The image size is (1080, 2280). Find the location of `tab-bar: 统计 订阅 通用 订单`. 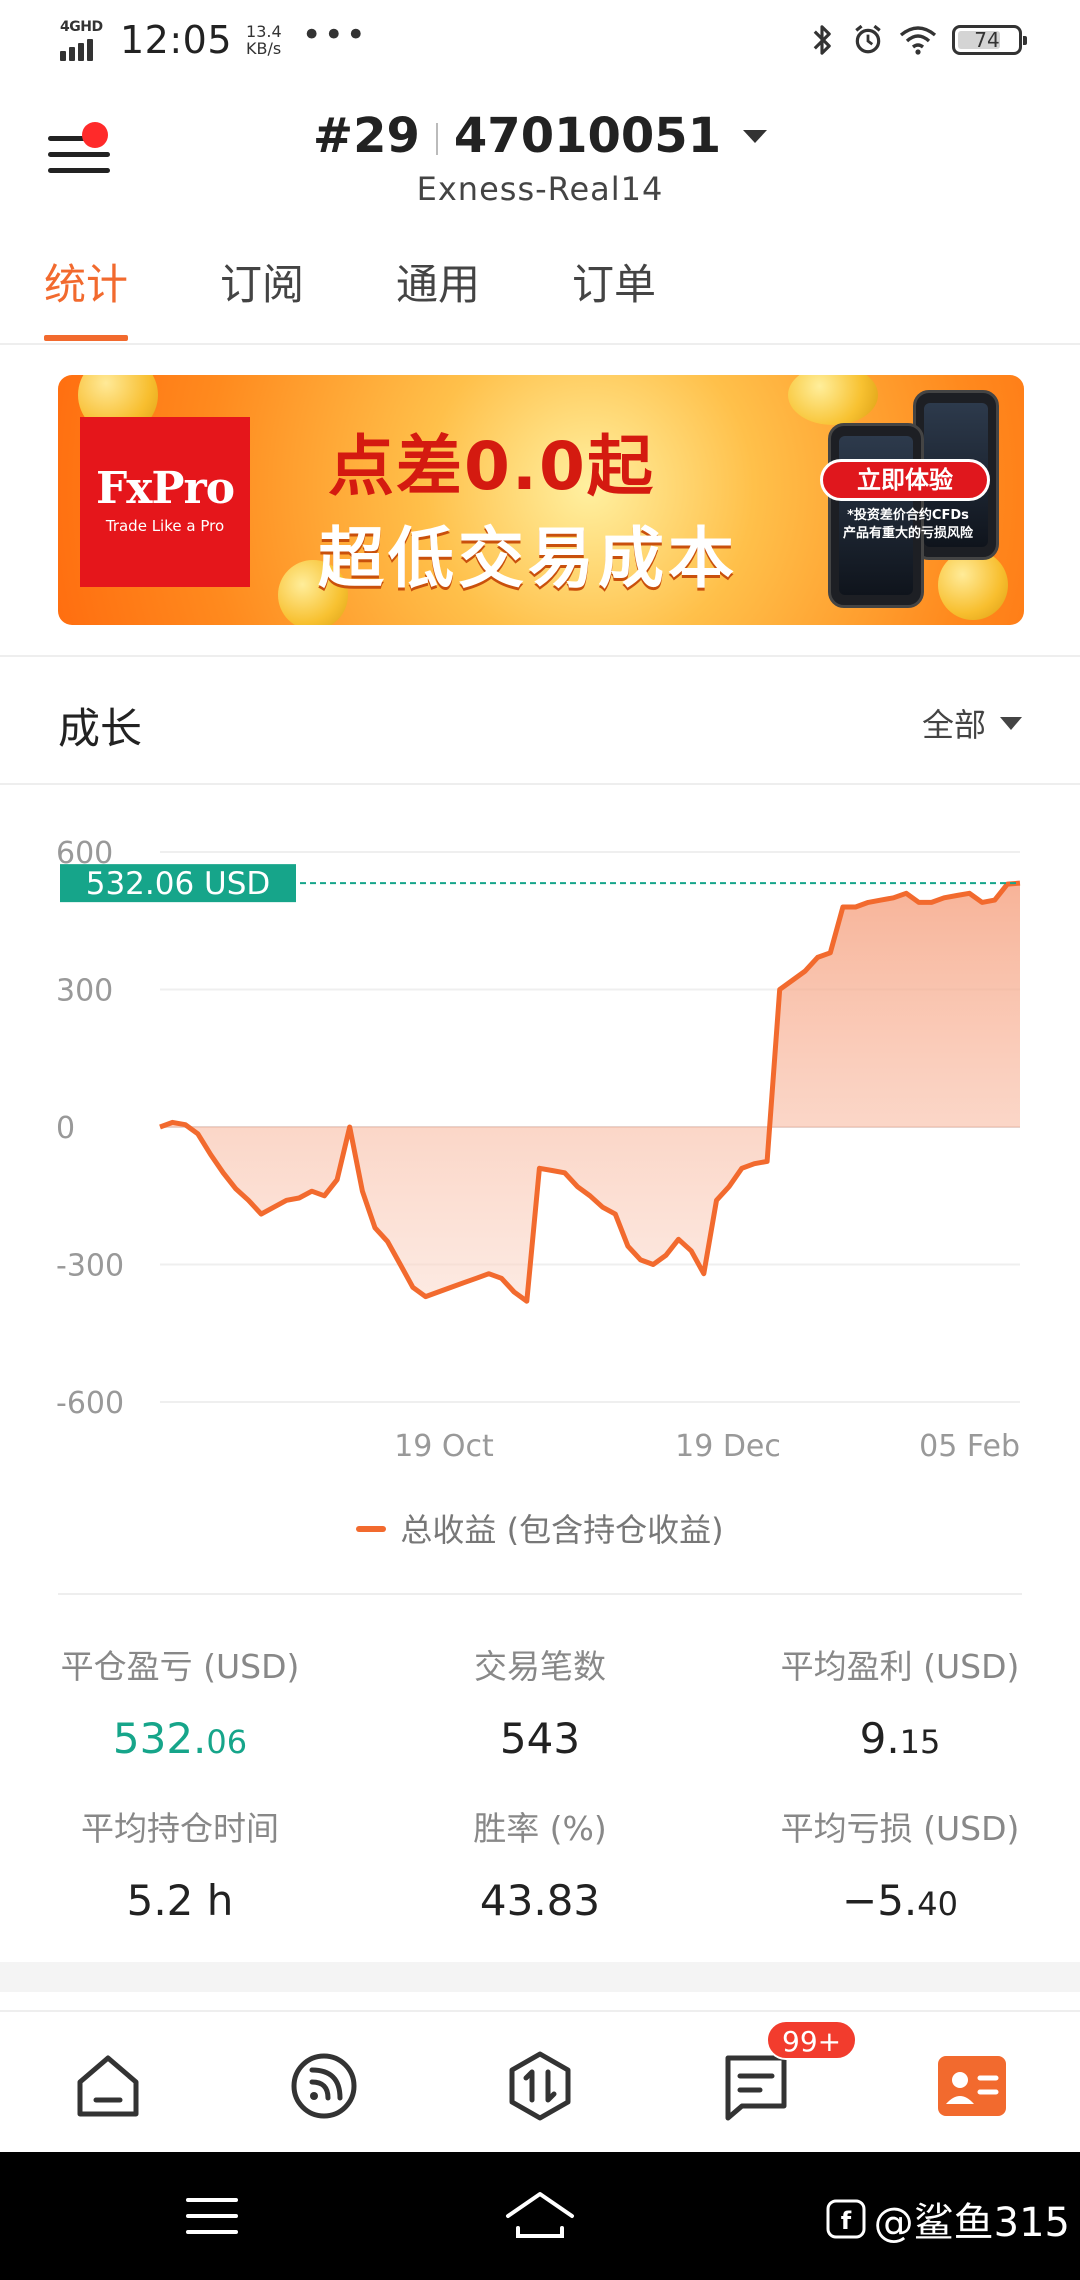

tab-bar: 统计 订阅 通用 订单 is located at coordinates (540, 295).